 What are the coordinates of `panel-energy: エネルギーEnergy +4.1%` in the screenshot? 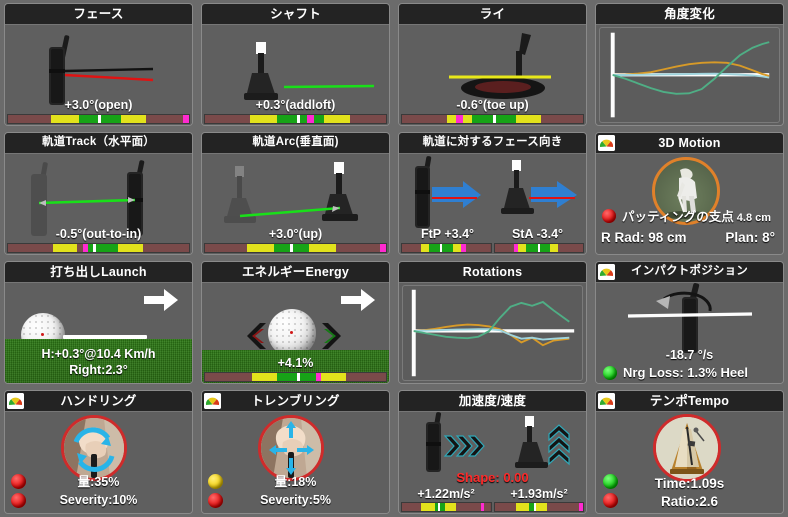 It's located at (295, 322).